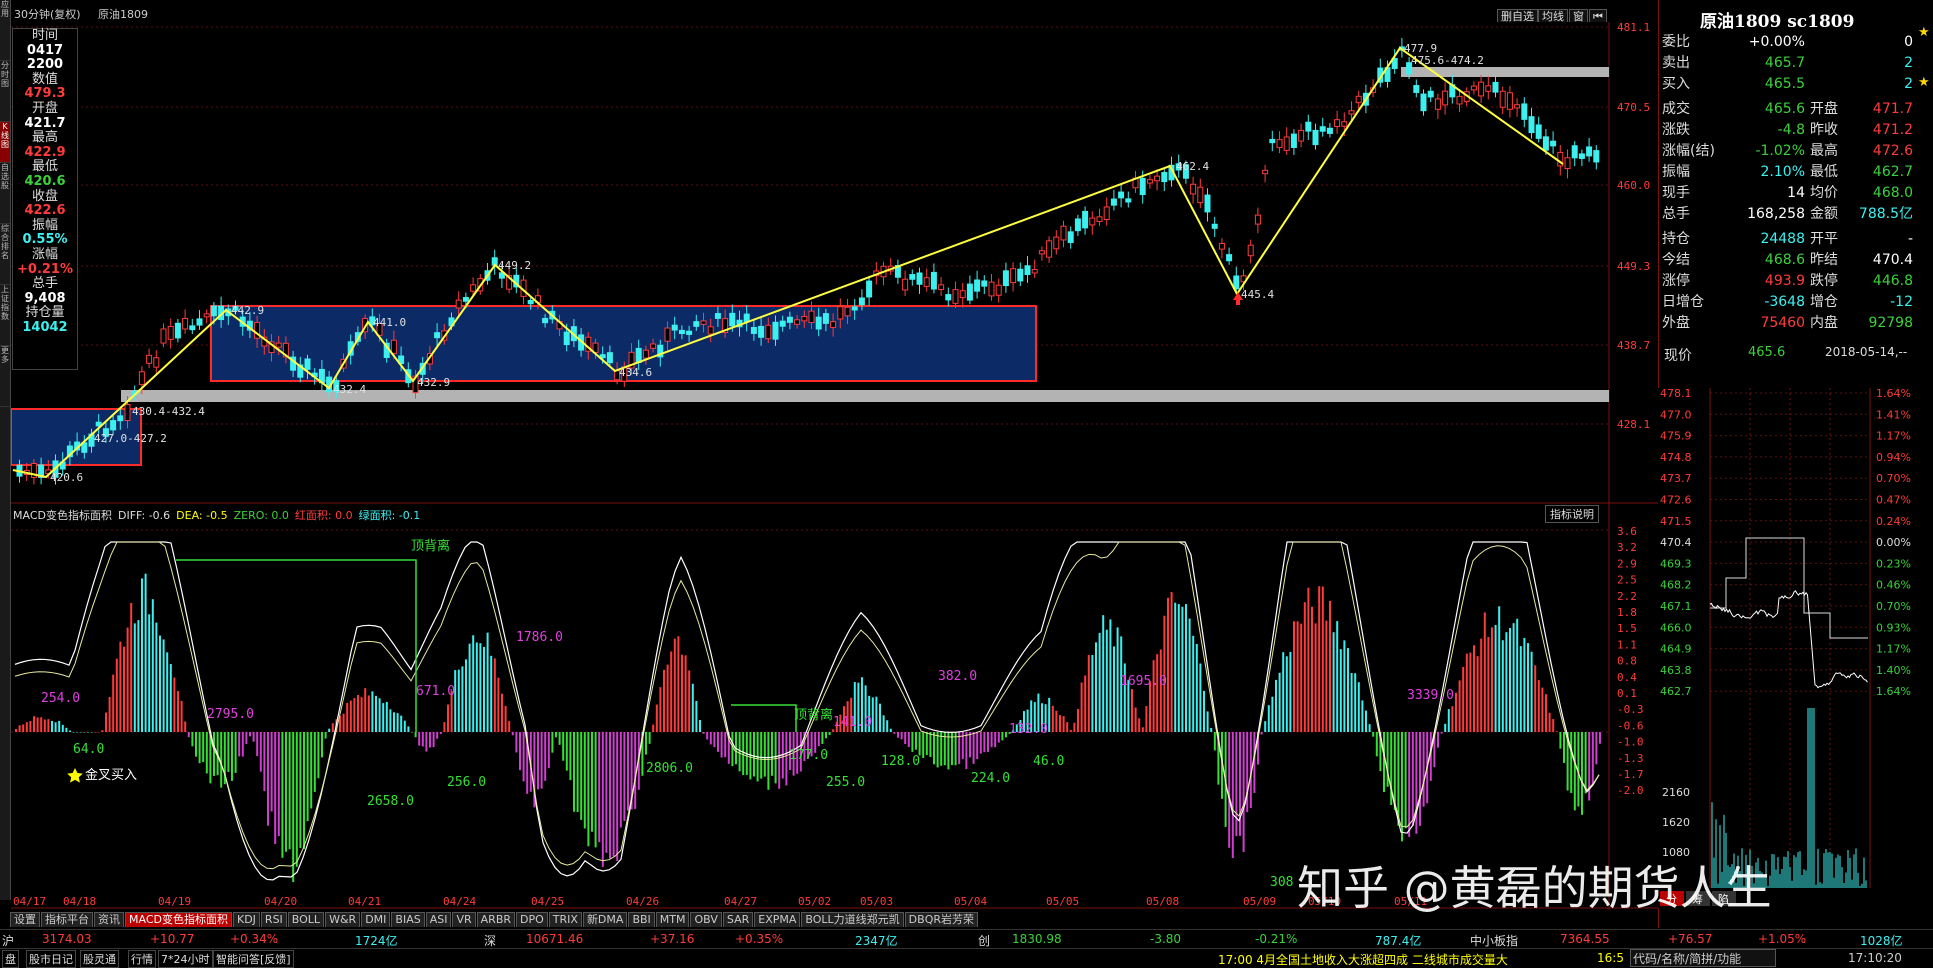  What do you see at coordinates (142, 959) in the screenshot?
I see `status-button: 行情` at bounding box center [142, 959].